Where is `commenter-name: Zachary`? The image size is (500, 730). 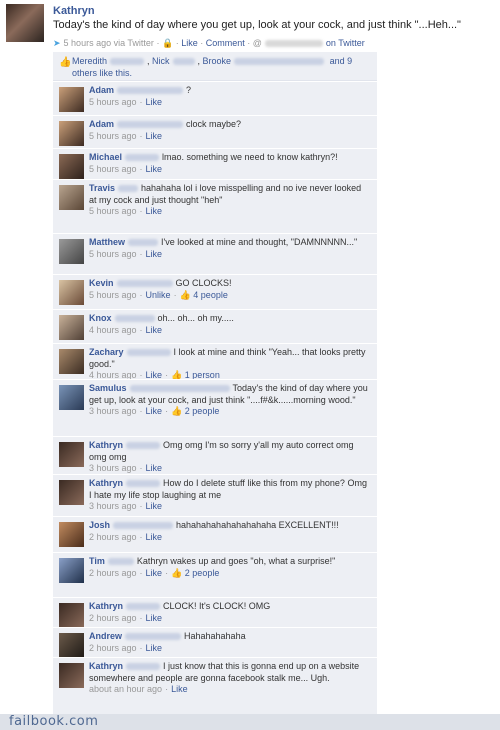 commenter-name: Zachary is located at coordinates (106, 352).